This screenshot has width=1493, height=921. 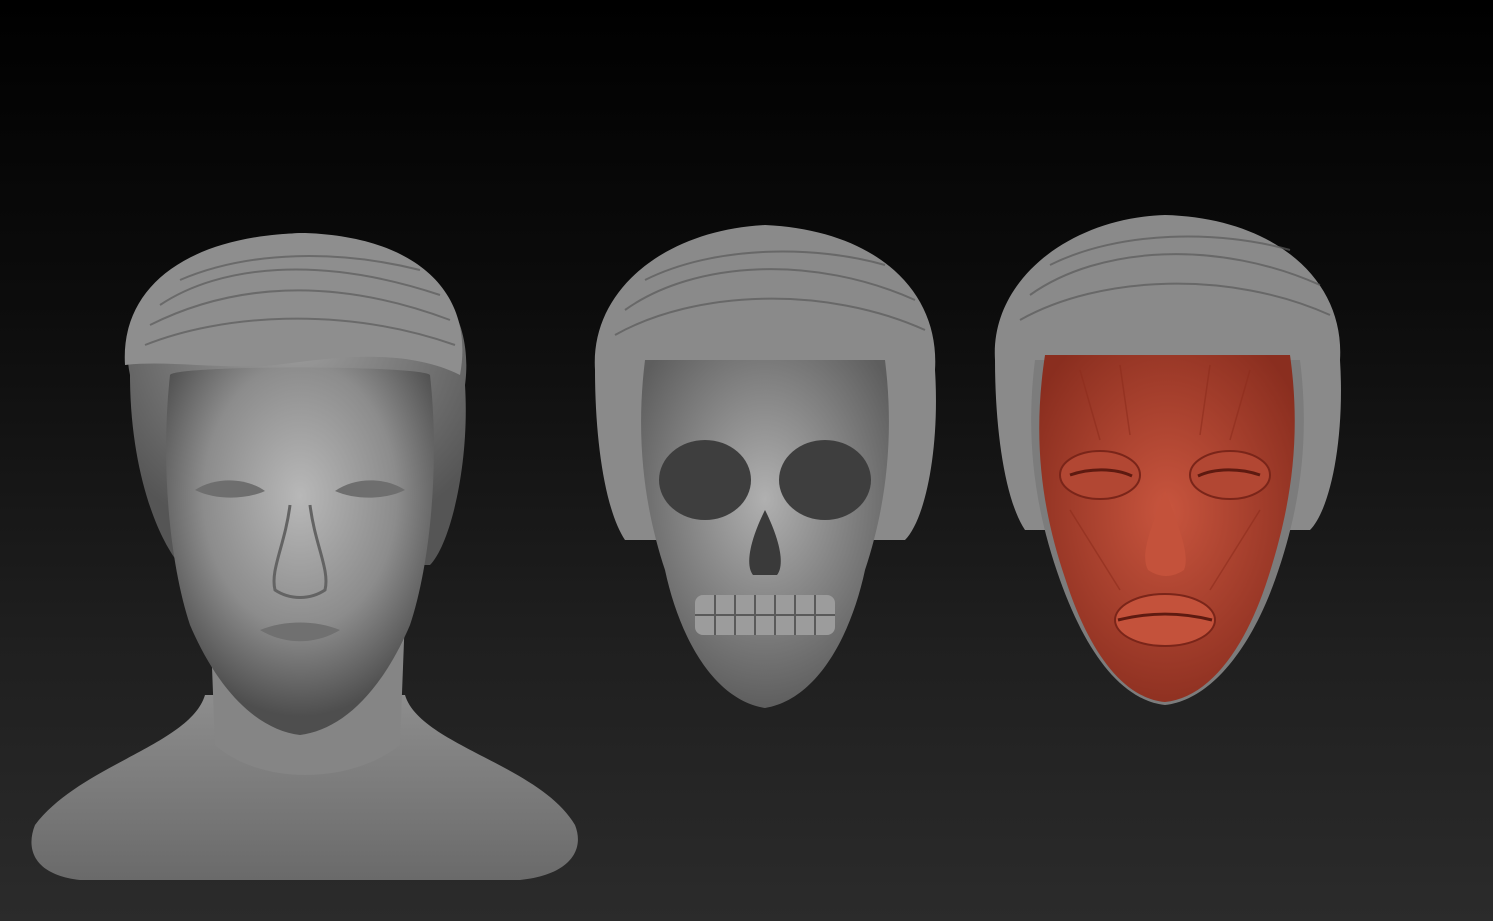 I want to click on skull-model, so click(x=765, y=467).